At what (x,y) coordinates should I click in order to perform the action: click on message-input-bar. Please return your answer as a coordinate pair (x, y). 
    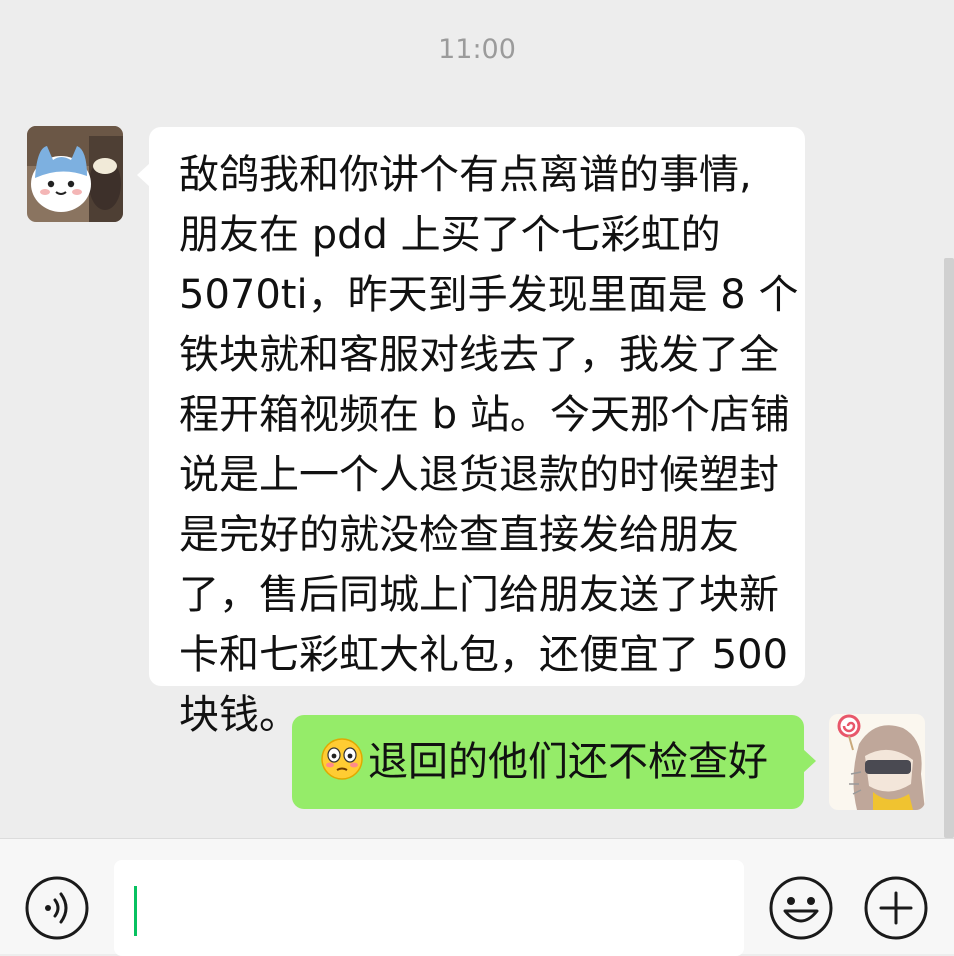
    Looking at the image, I should click on (477, 897).